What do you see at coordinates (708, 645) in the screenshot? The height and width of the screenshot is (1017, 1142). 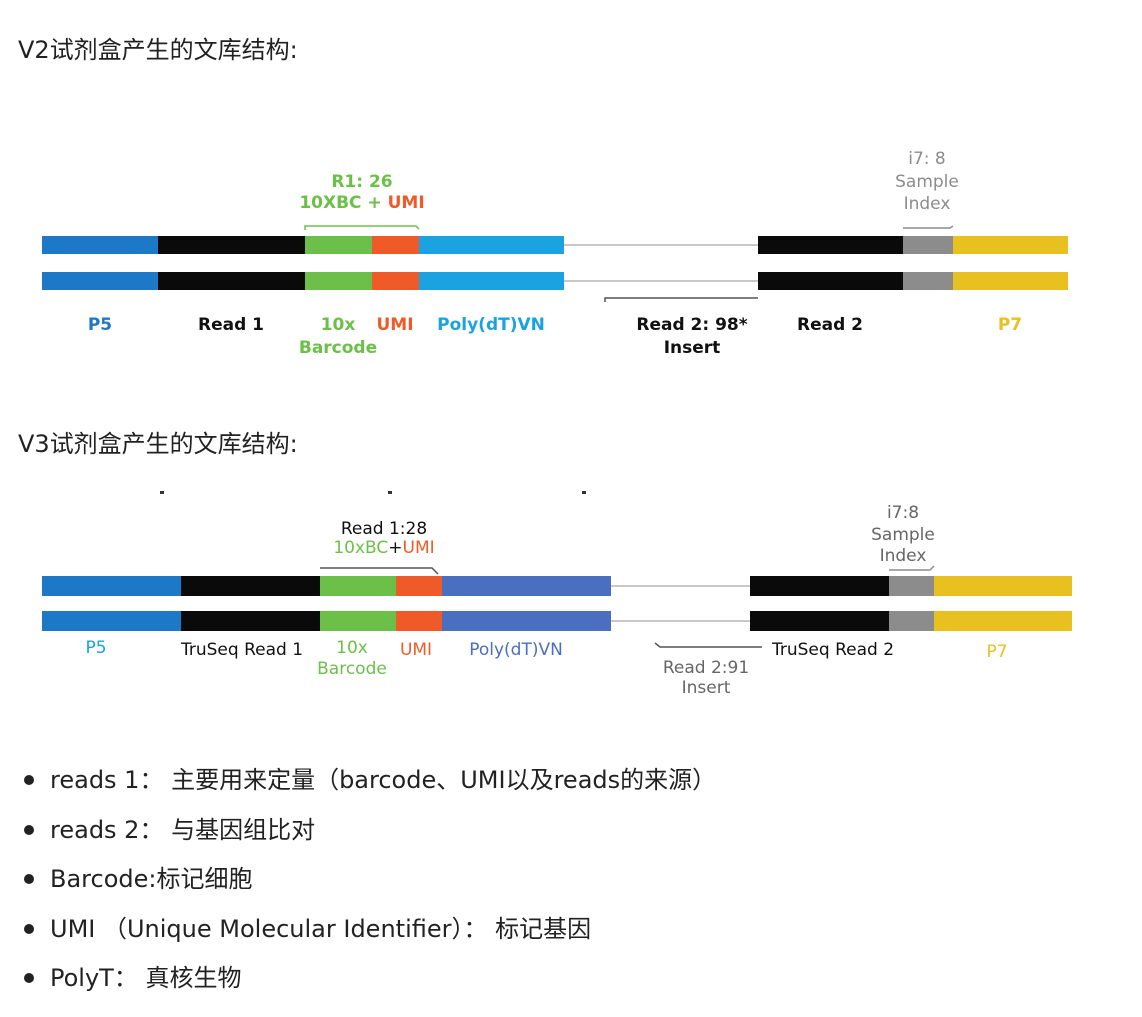 I see `v3-read2-arrow` at bounding box center [708, 645].